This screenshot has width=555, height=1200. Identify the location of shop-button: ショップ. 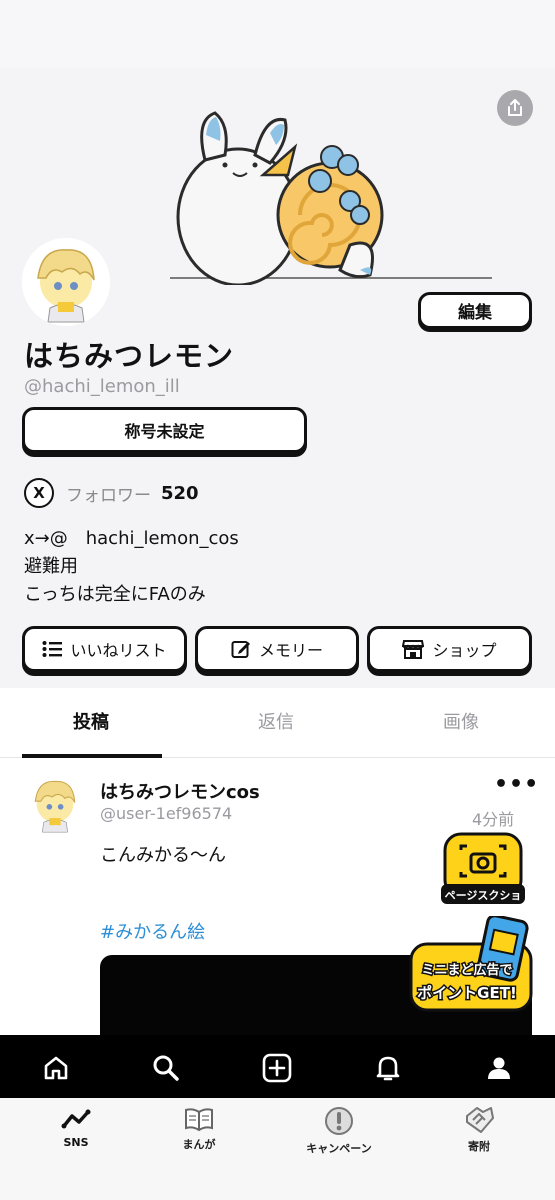
(449, 649).